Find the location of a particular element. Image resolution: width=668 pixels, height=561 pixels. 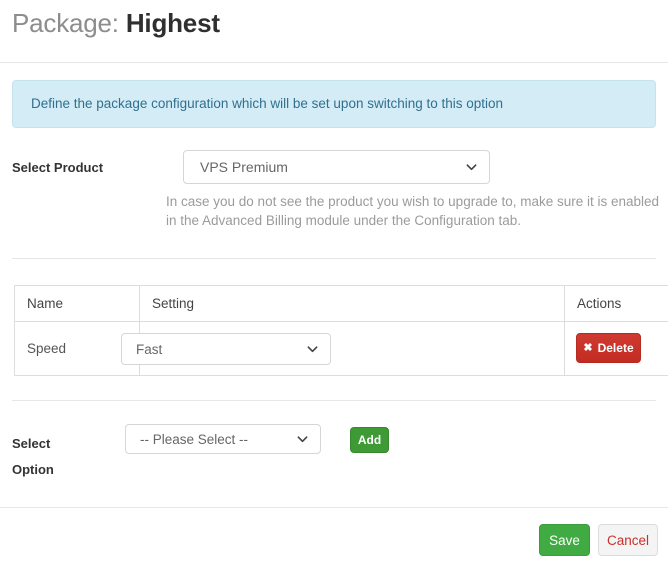

row-setting-value: Fast is located at coordinates (149, 349).